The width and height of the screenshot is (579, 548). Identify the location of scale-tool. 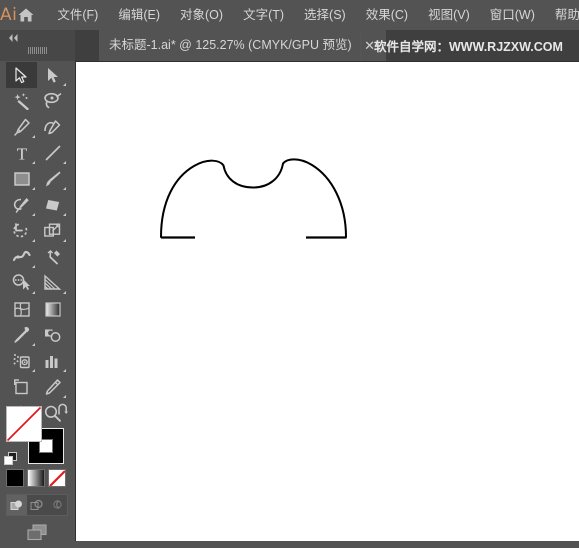
(52, 231).